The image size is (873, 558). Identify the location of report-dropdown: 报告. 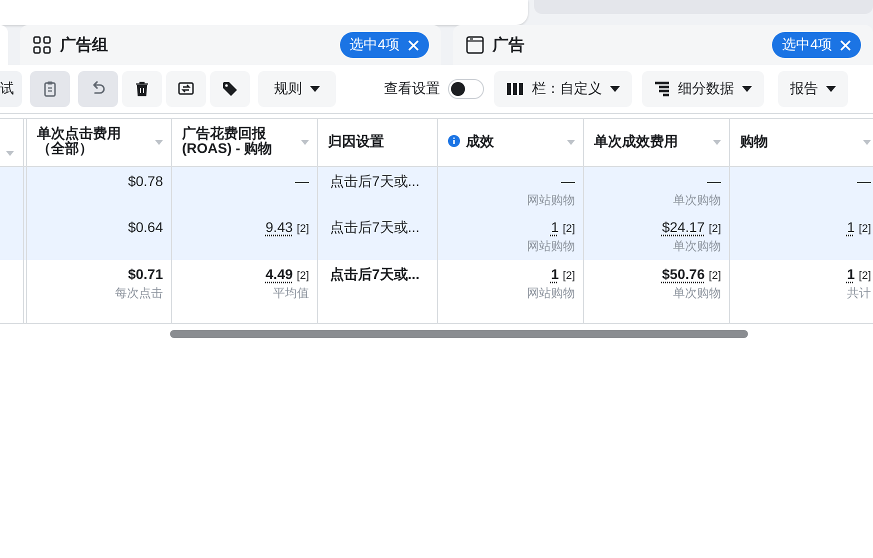
(813, 89).